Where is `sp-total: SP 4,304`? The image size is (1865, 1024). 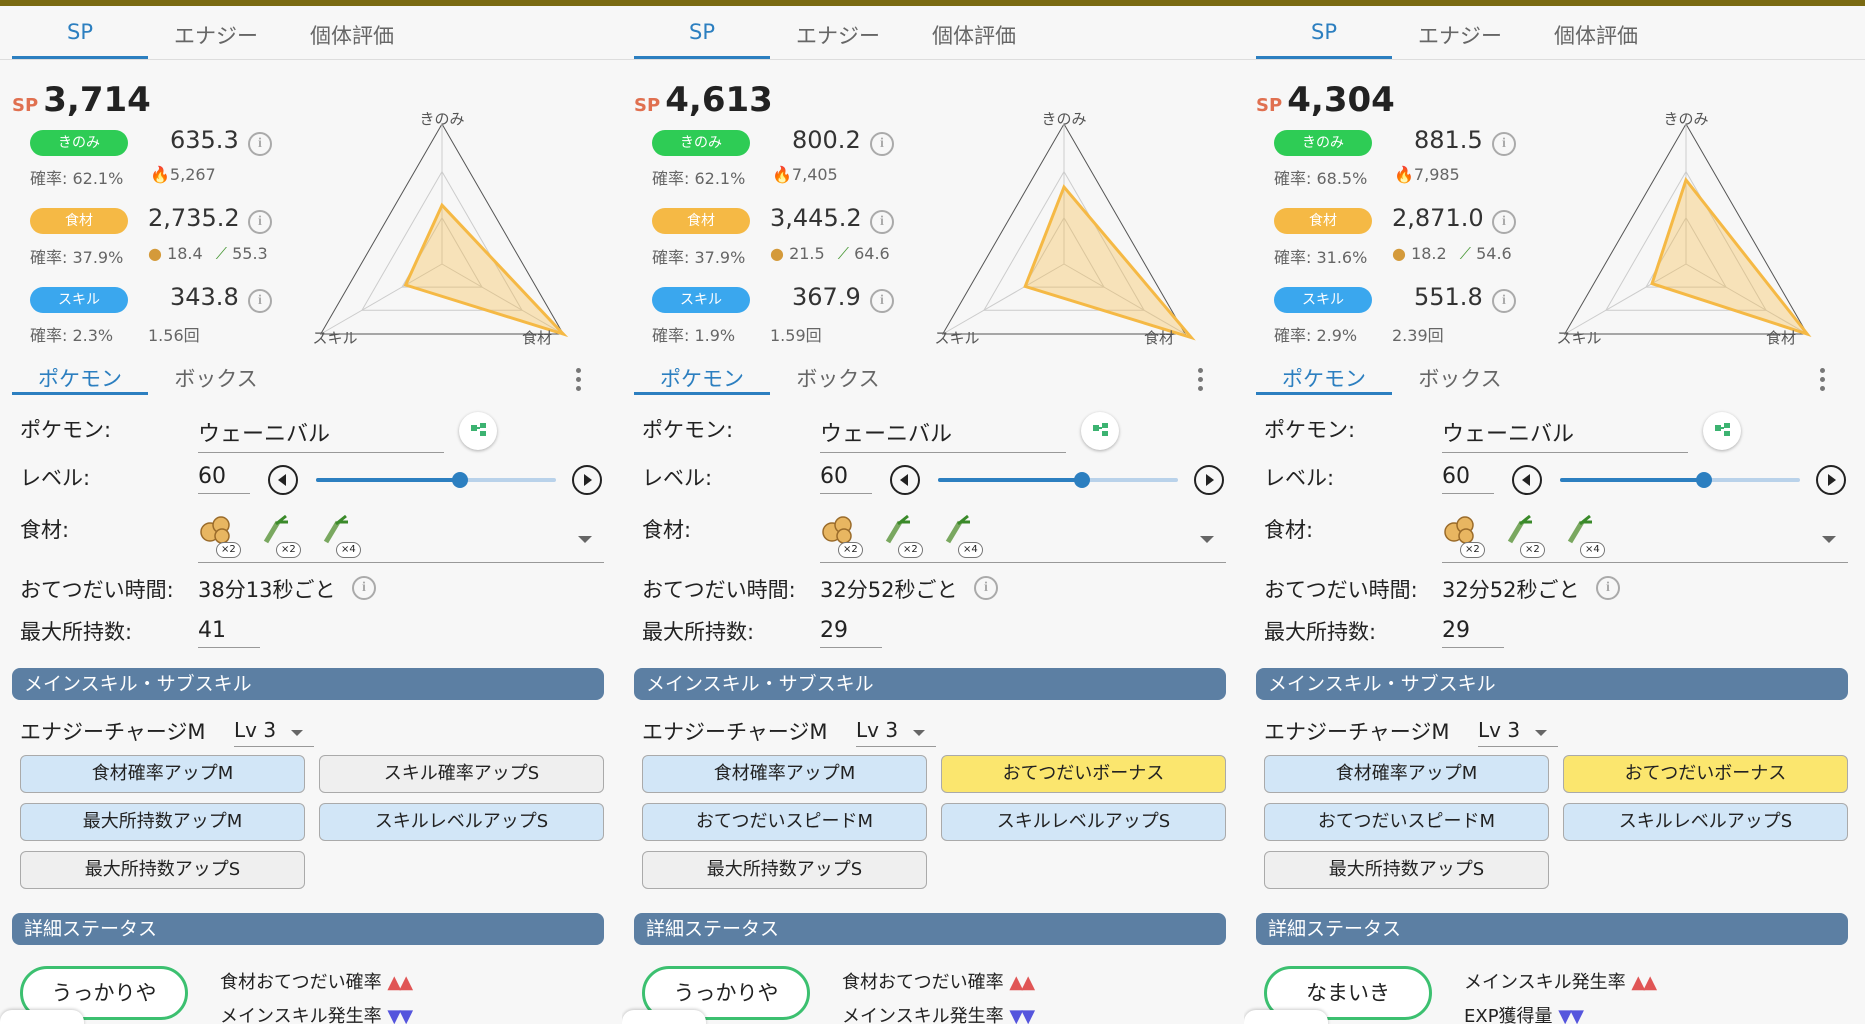
sp-total: SP 4,304 is located at coordinates (1325, 100).